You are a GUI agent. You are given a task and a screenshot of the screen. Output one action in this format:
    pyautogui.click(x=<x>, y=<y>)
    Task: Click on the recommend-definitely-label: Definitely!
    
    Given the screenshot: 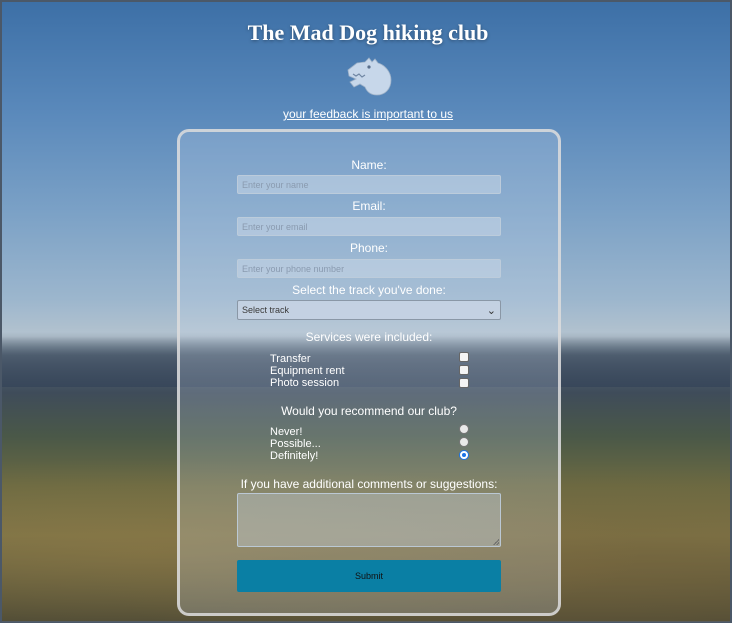 What is the action you would take?
    pyautogui.click(x=294, y=456)
    